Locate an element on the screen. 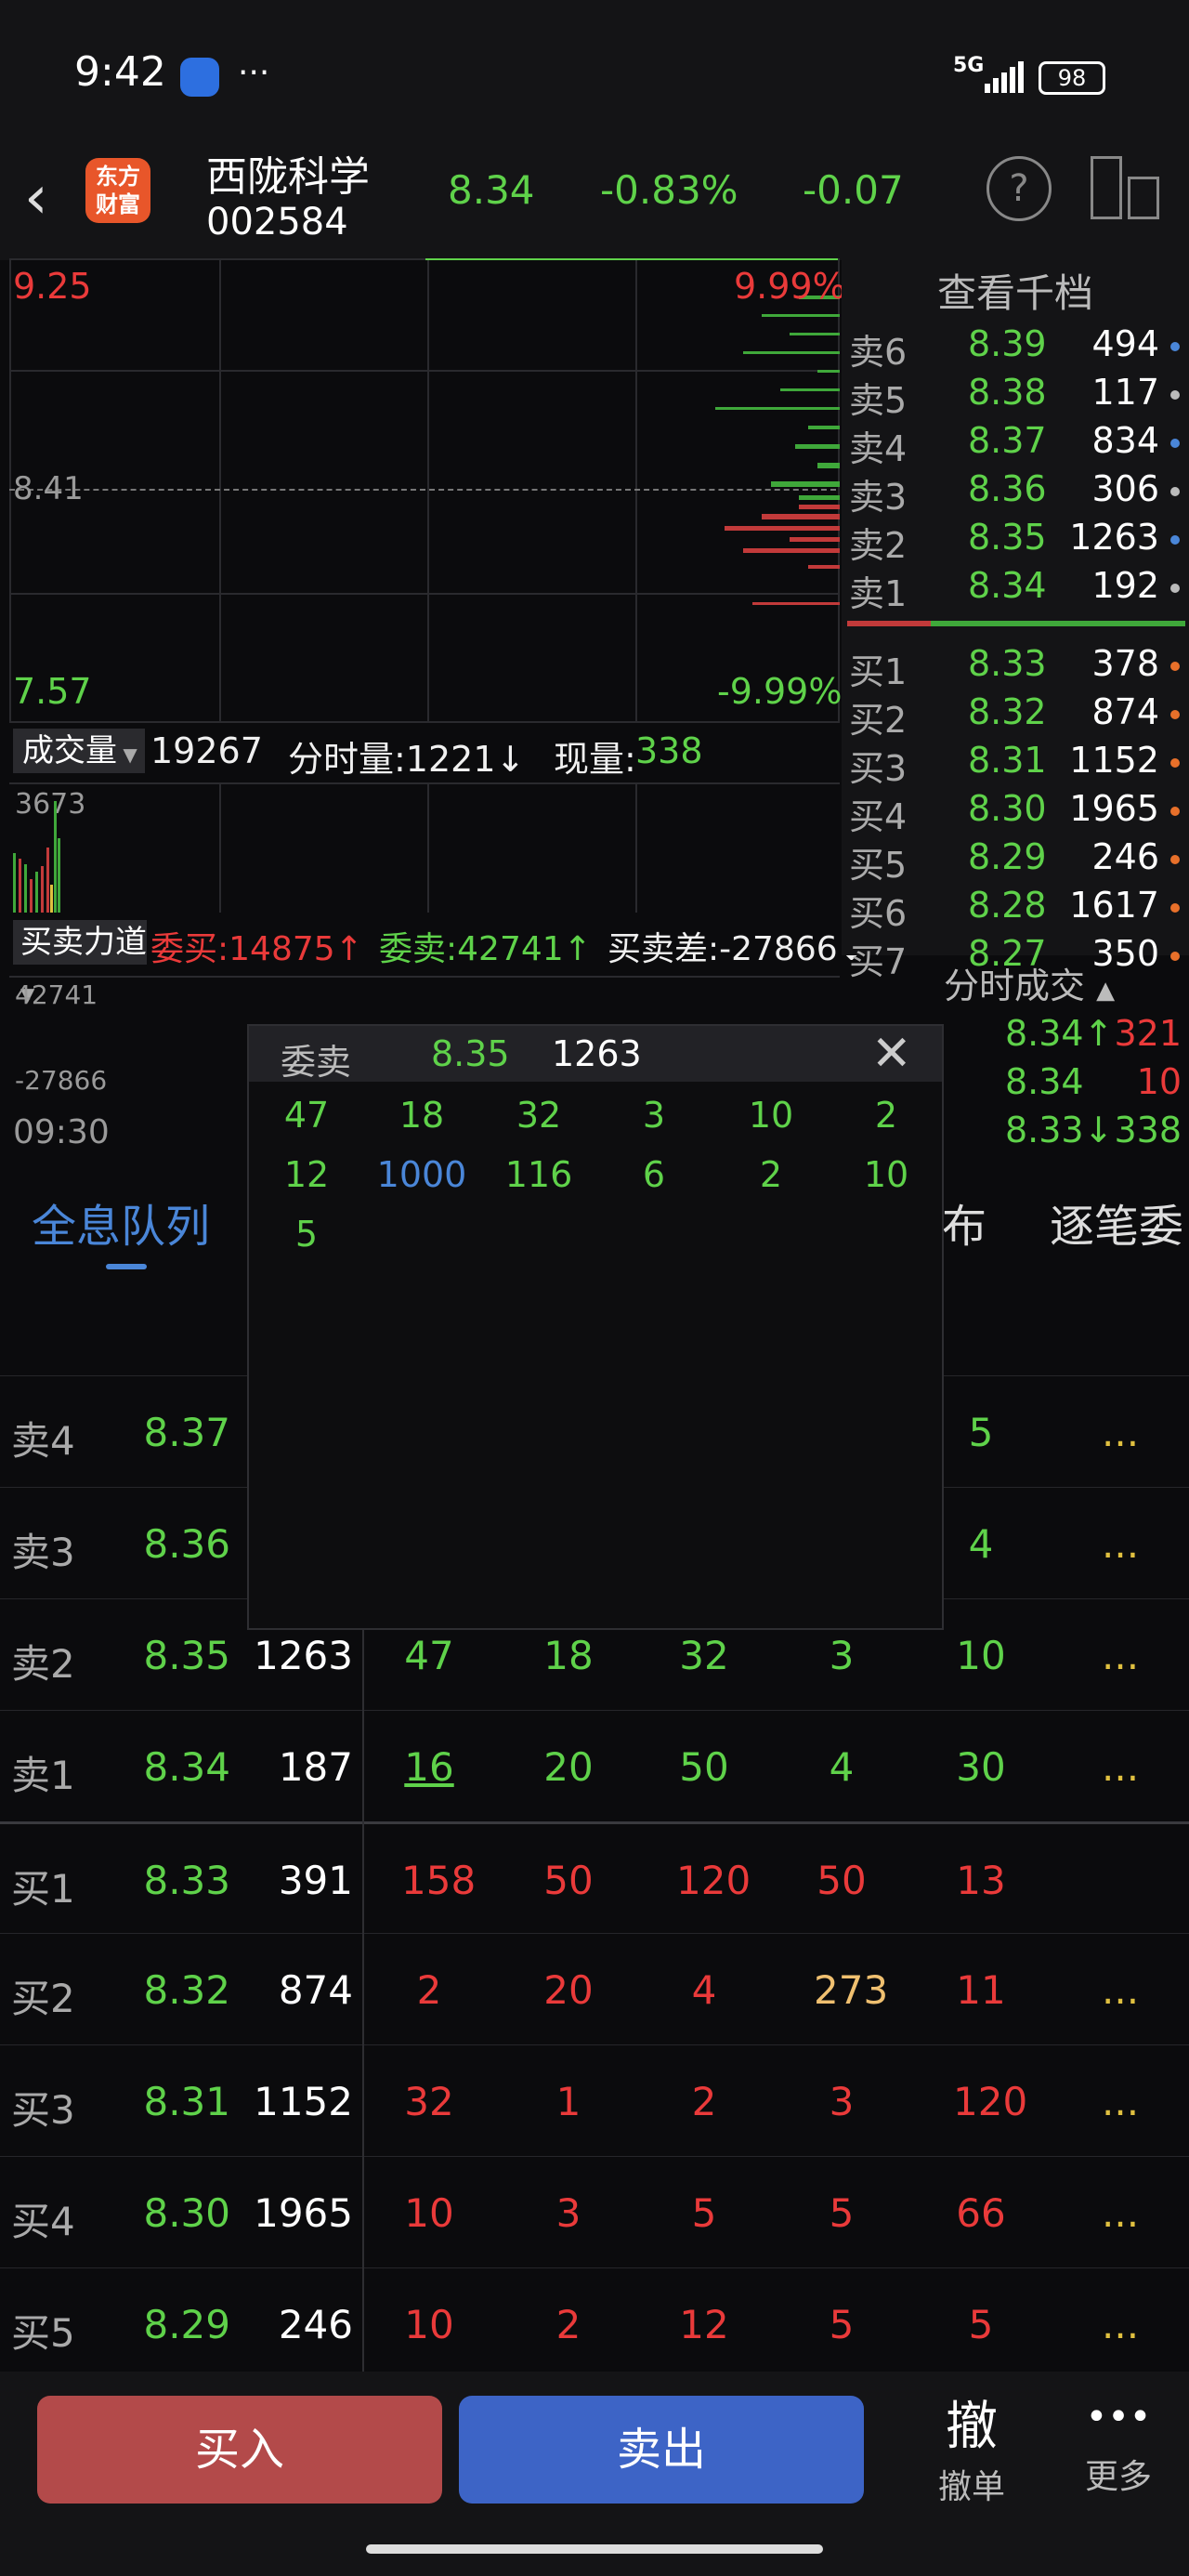  more-button: ••• 更多 is located at coordinates (1118, 2441).